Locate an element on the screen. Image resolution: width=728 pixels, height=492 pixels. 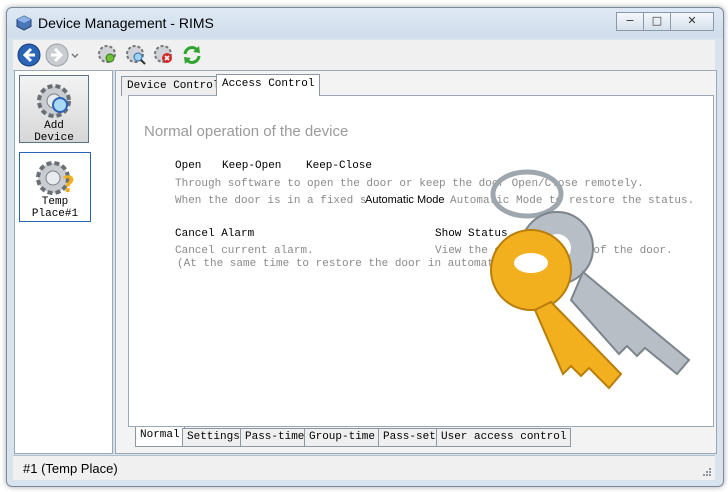
fixed-state-description: When the door is in a fixed sta is located at coordinates (277, 201).